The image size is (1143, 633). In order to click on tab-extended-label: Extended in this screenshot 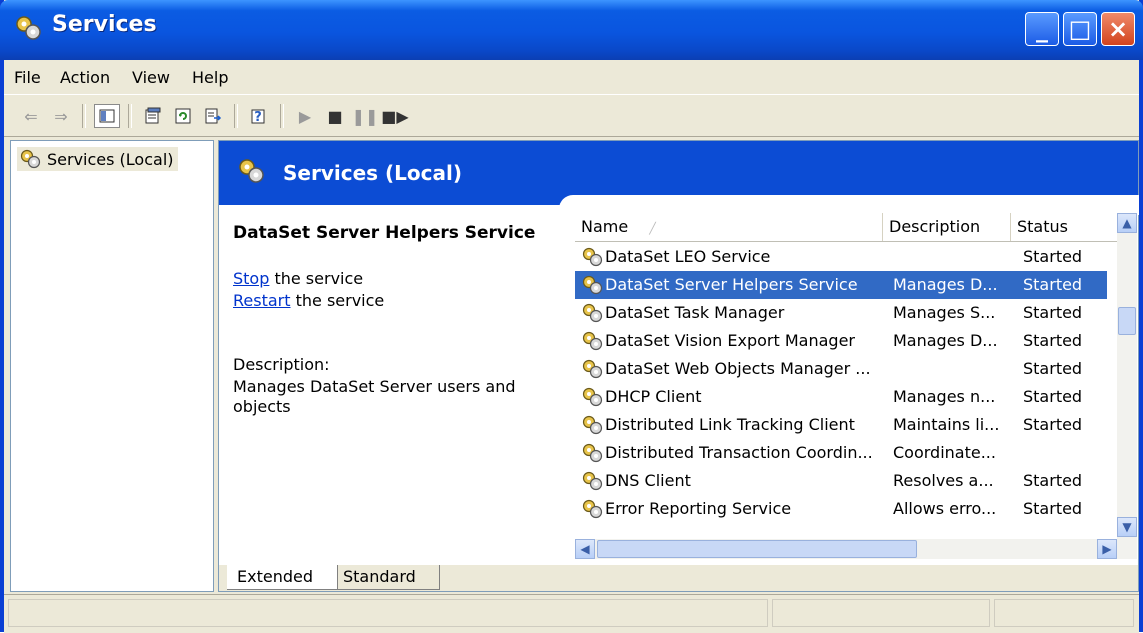, I will do `click(275, 576)`.